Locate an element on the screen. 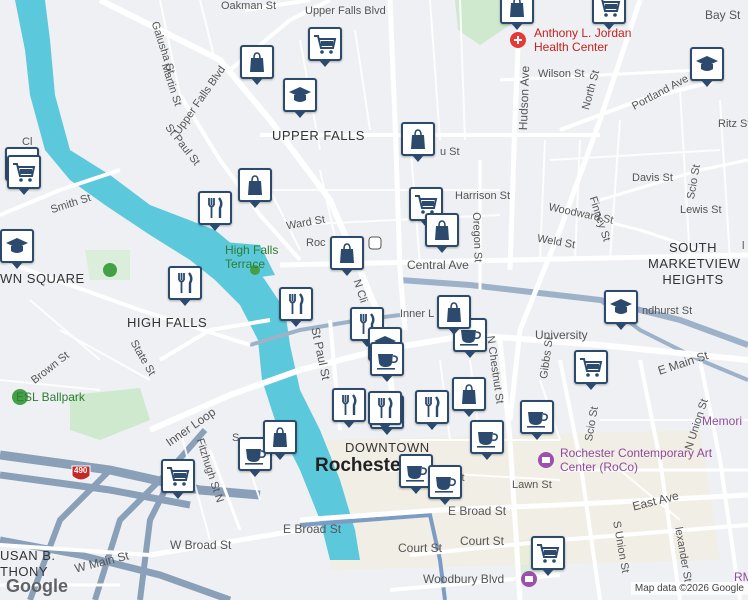 This screenshot has width=748, height=600. label-court-2: Court St is located at coordinates (482, 541).